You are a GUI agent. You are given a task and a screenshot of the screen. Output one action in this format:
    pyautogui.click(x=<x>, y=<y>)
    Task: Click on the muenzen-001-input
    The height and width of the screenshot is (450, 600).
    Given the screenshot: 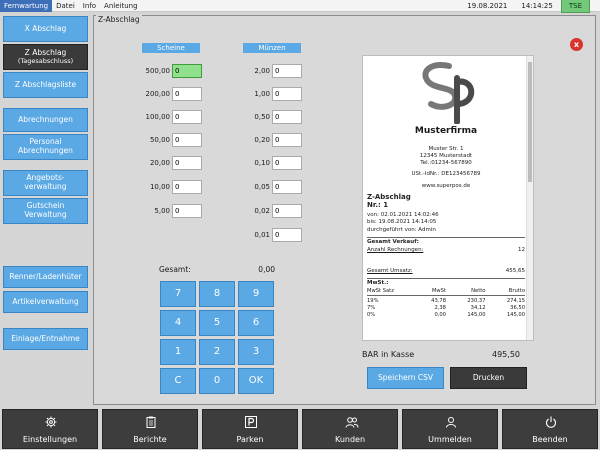 What is the action you would take?
    pyautogui.click(x=287, y=235)
    